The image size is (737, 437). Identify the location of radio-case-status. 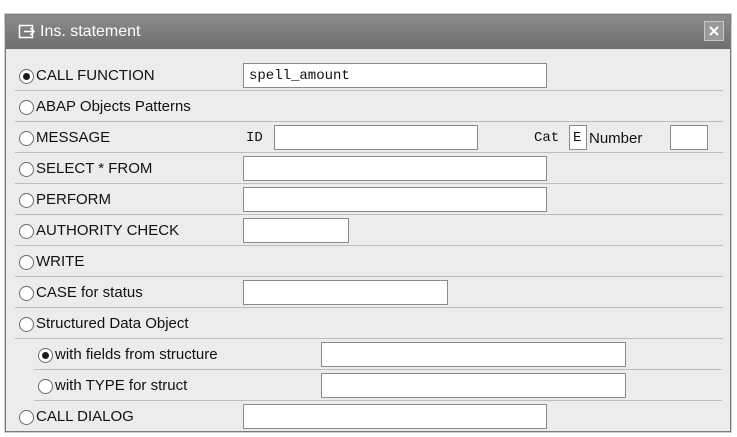
(26, 293).